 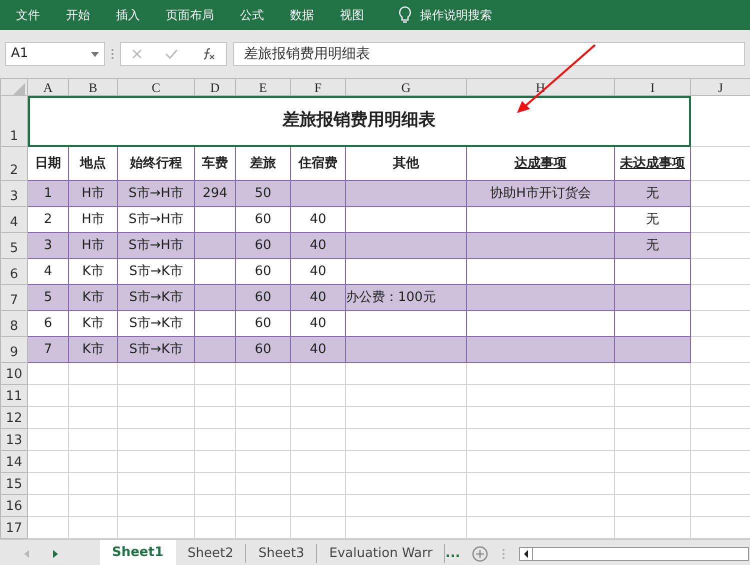 What do you see at coordinates (14, 163) in the screenshot?
I see `row-header: 2` at bounding box center [14, 163].